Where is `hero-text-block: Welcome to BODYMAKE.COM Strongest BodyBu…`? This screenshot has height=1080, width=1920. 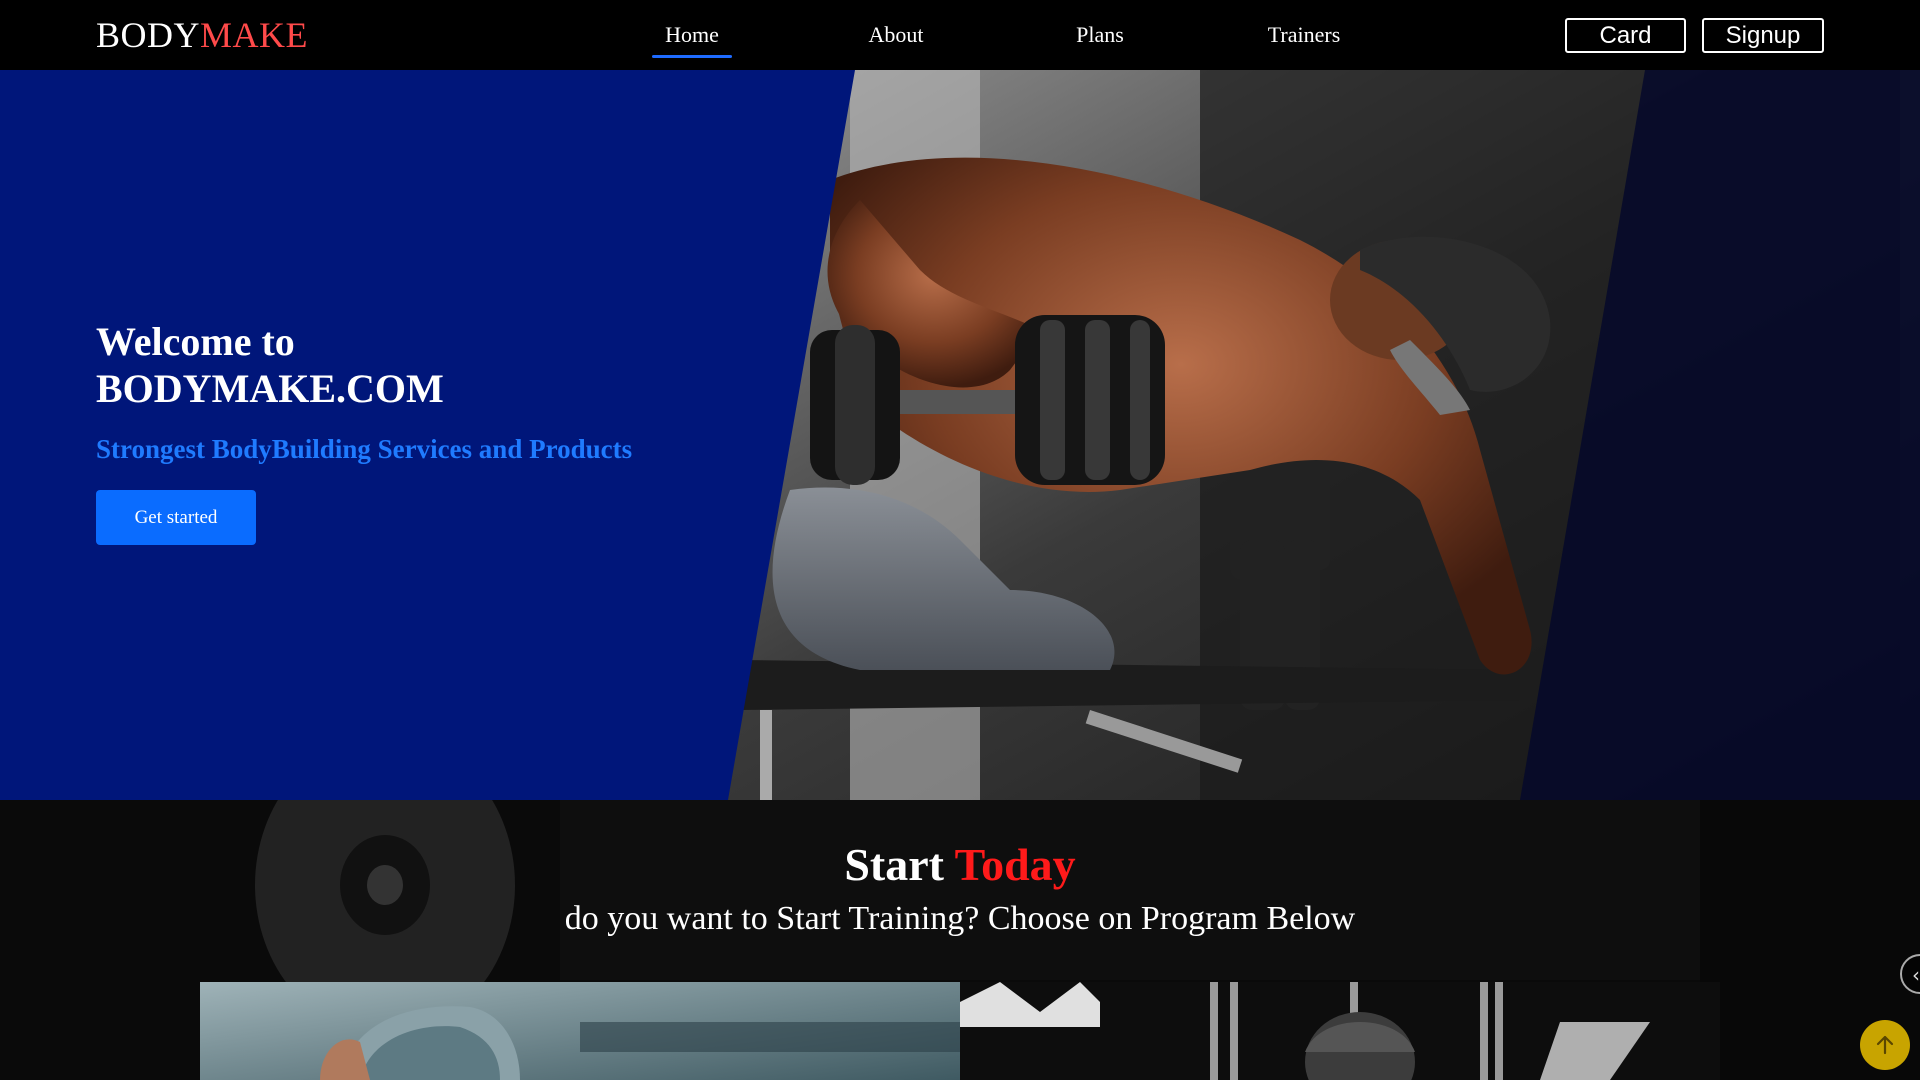 hero-text-block: Welcome to BODYMAKE.COM Strongest BodyBu… is located at coordinates (364, 391).